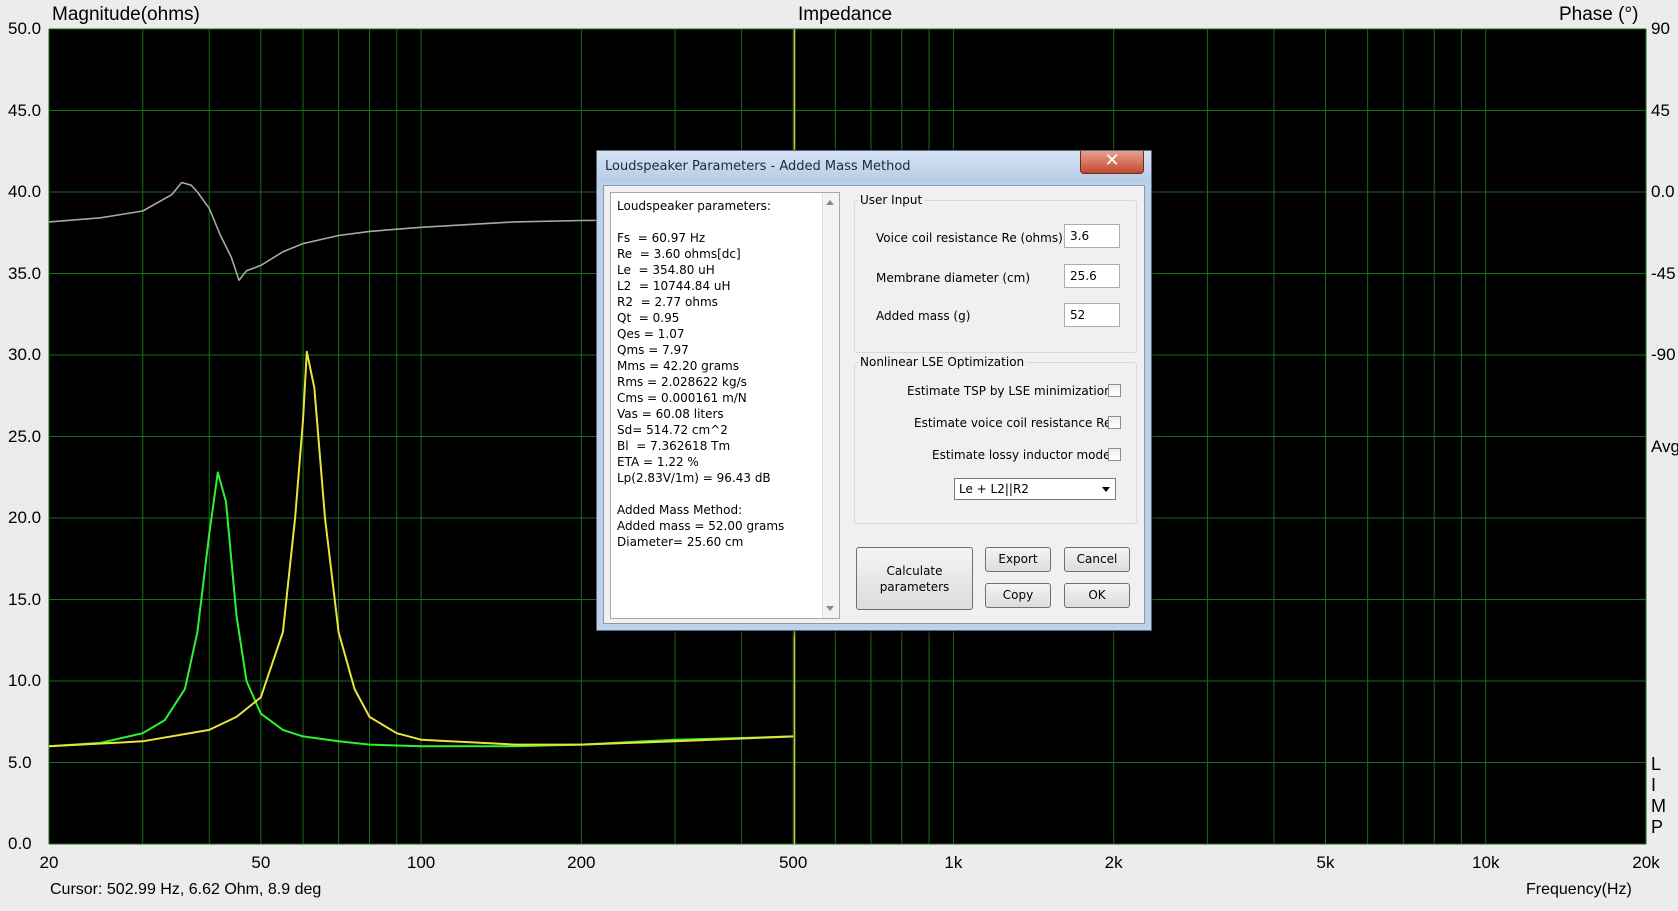  Describe the element at coordinates (1097, 559) in the screenshot. I see `cancel-button: Cancel` at that location.